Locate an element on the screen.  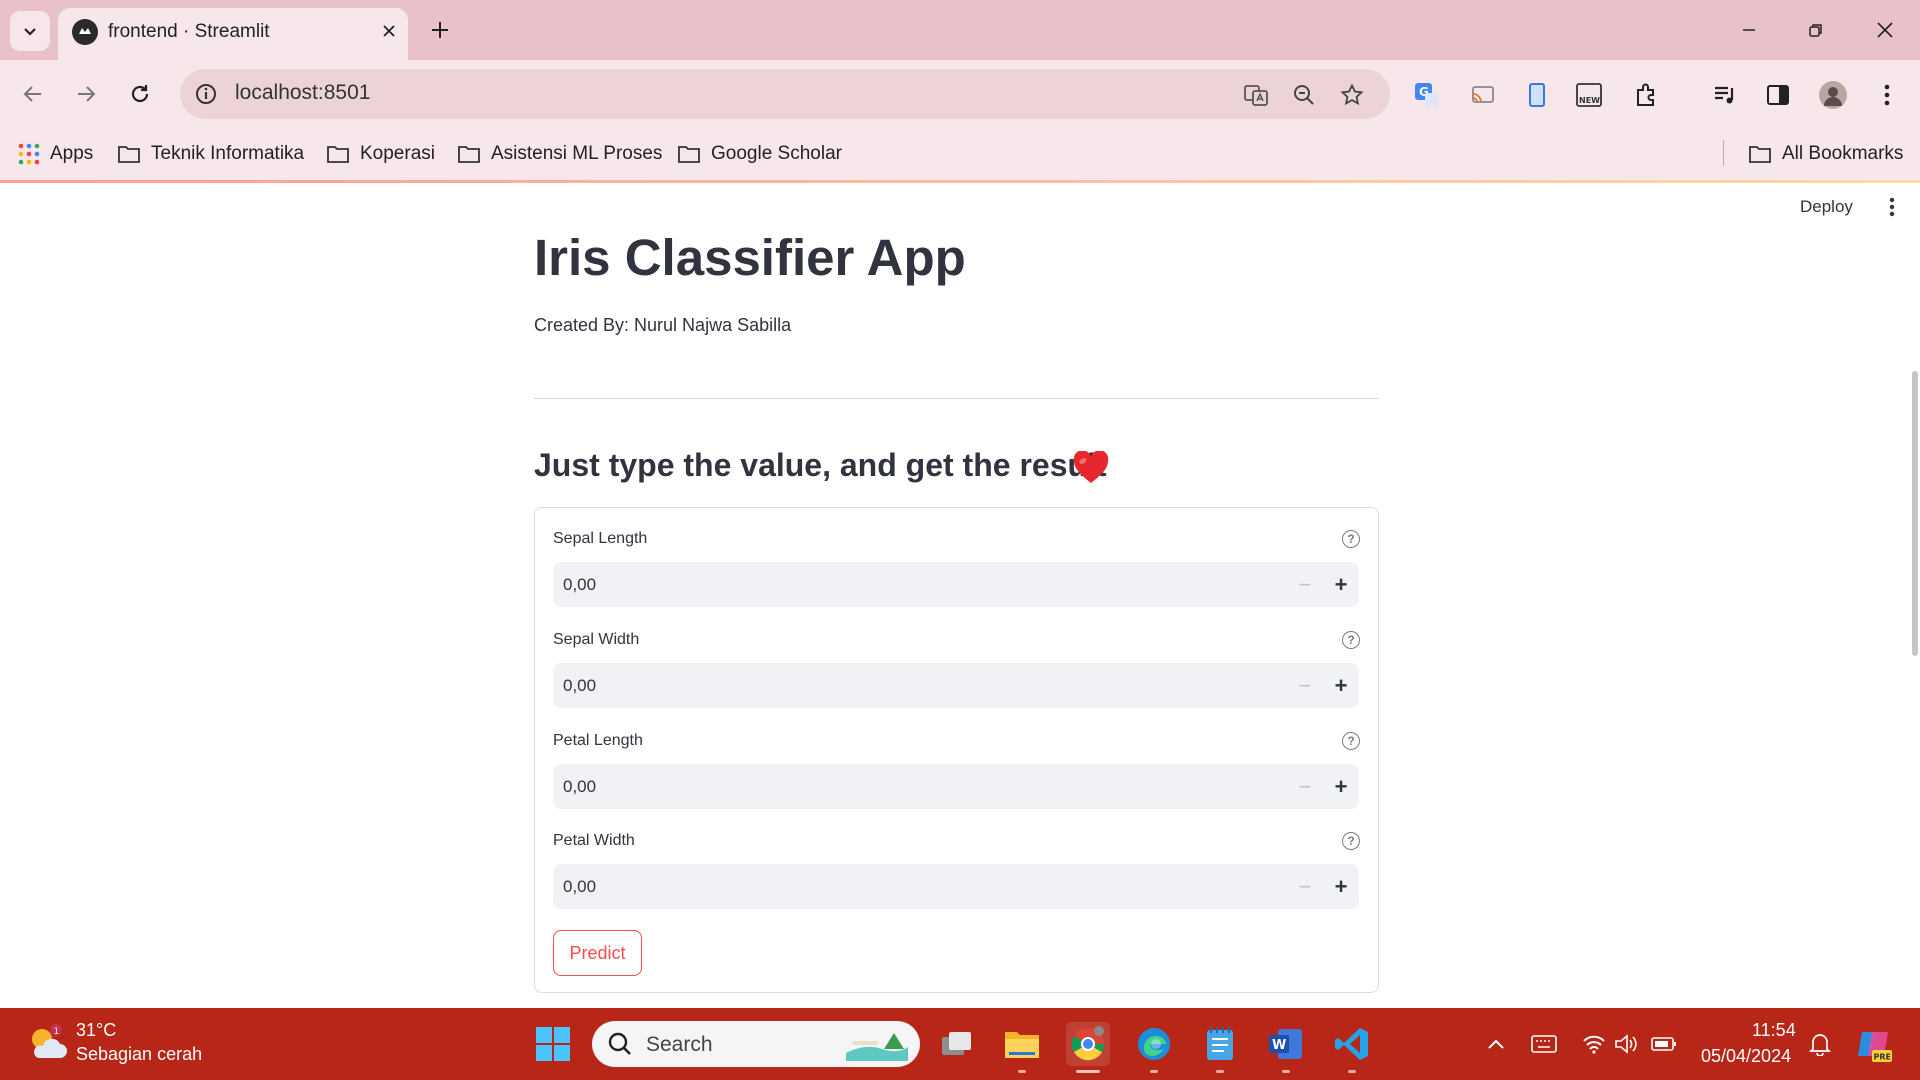
reload-icon is located at coordinates (140, 94).